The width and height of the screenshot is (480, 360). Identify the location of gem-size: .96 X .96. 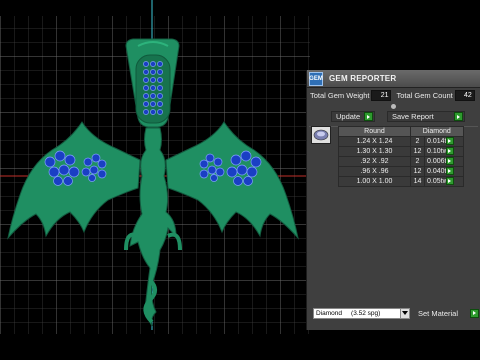
(374, 171).